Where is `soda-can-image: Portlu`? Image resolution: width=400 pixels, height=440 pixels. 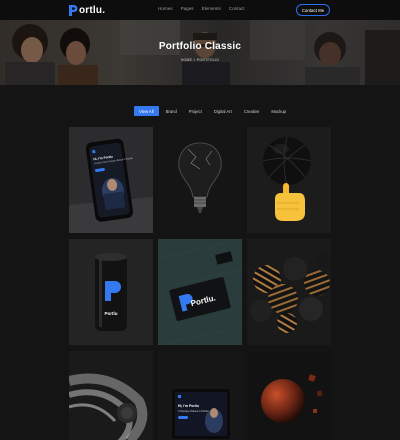
soda-can-image: Portlu is located at coordinates (111, 292).